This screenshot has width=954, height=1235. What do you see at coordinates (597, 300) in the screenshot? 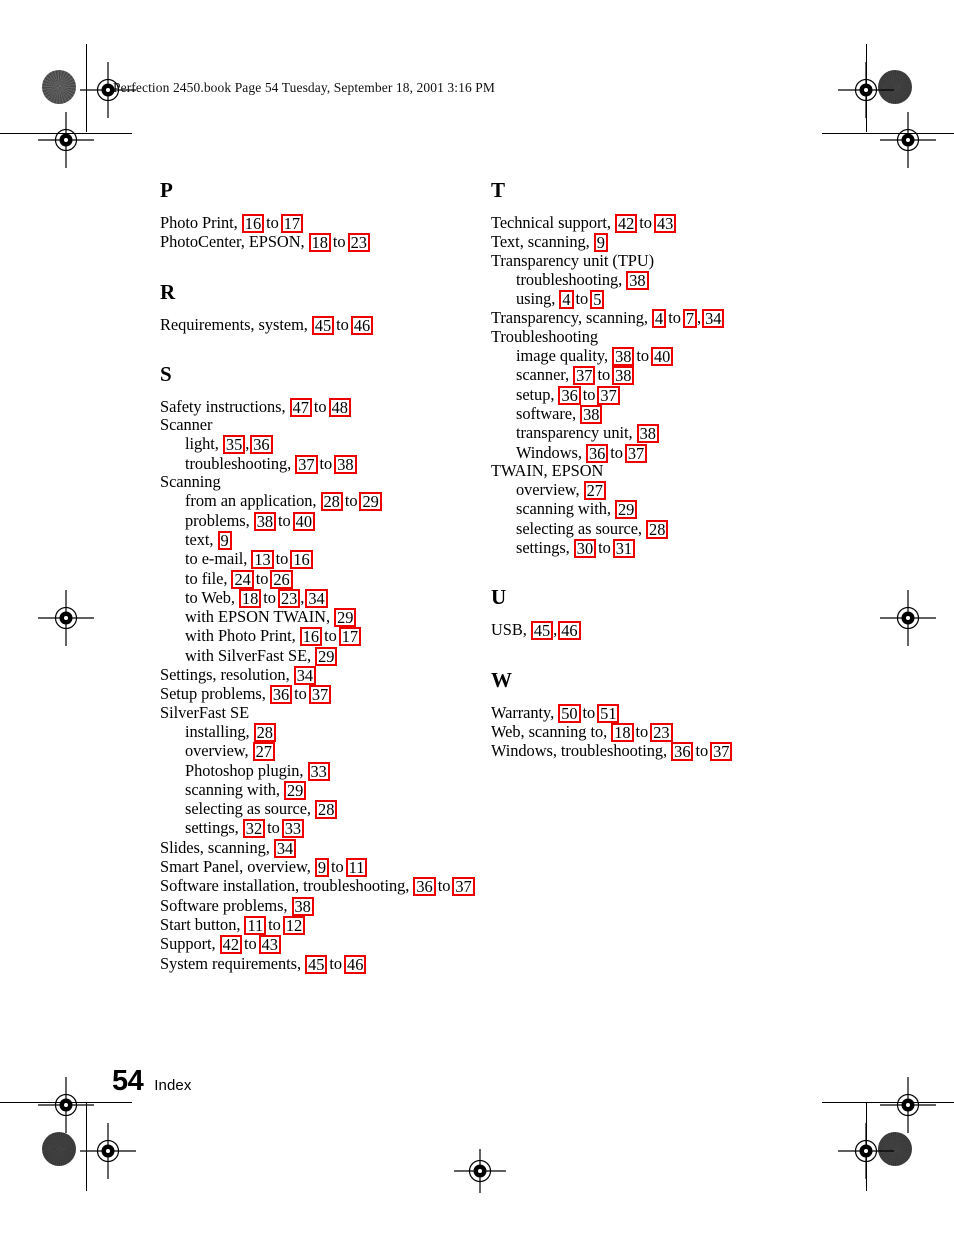
I see `index-page-link: 5` at bounding box center [597, 300].